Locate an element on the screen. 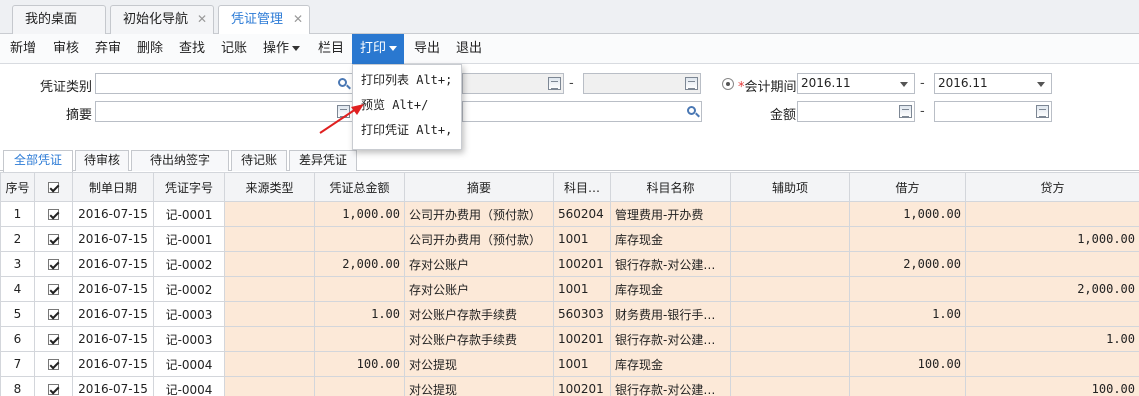 The height and width of the screenshot is (396, 1139). delete-button: 删除 is located at coordinates (150, 49).